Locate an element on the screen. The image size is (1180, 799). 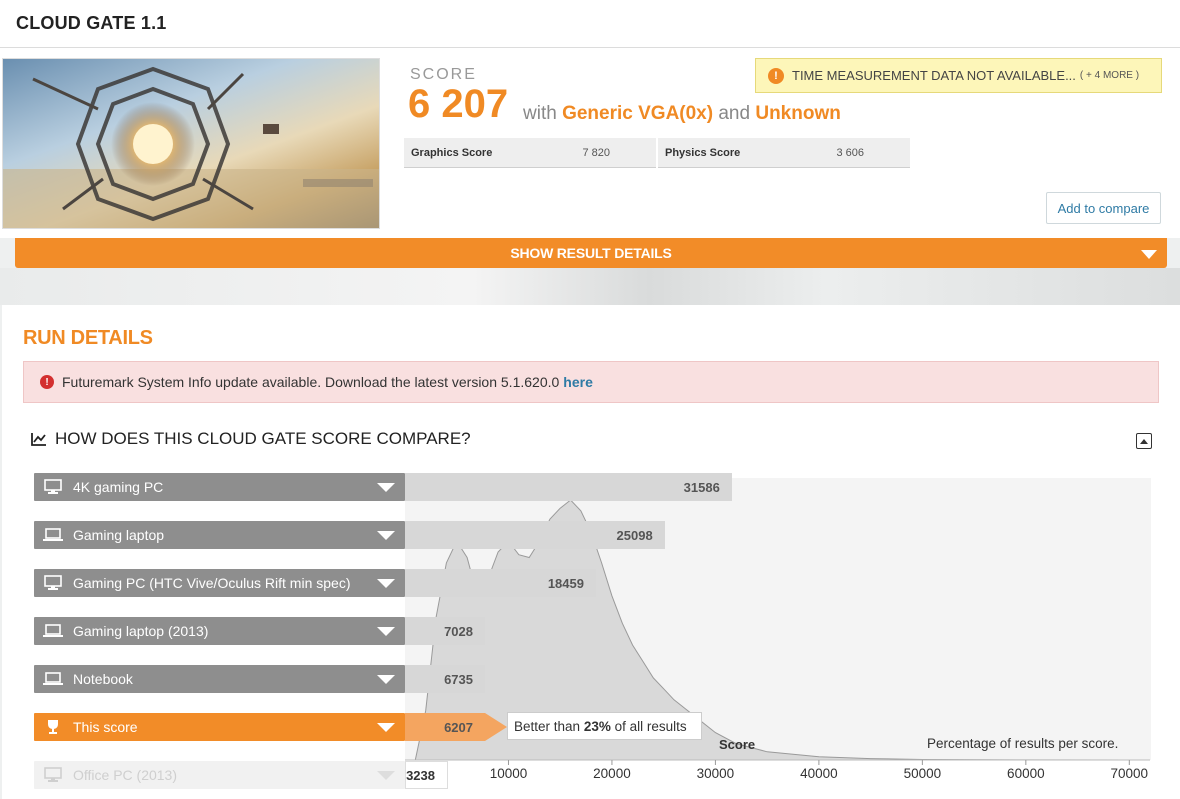
physics-score-label: Physics Score is located at coordinates (703, 152).